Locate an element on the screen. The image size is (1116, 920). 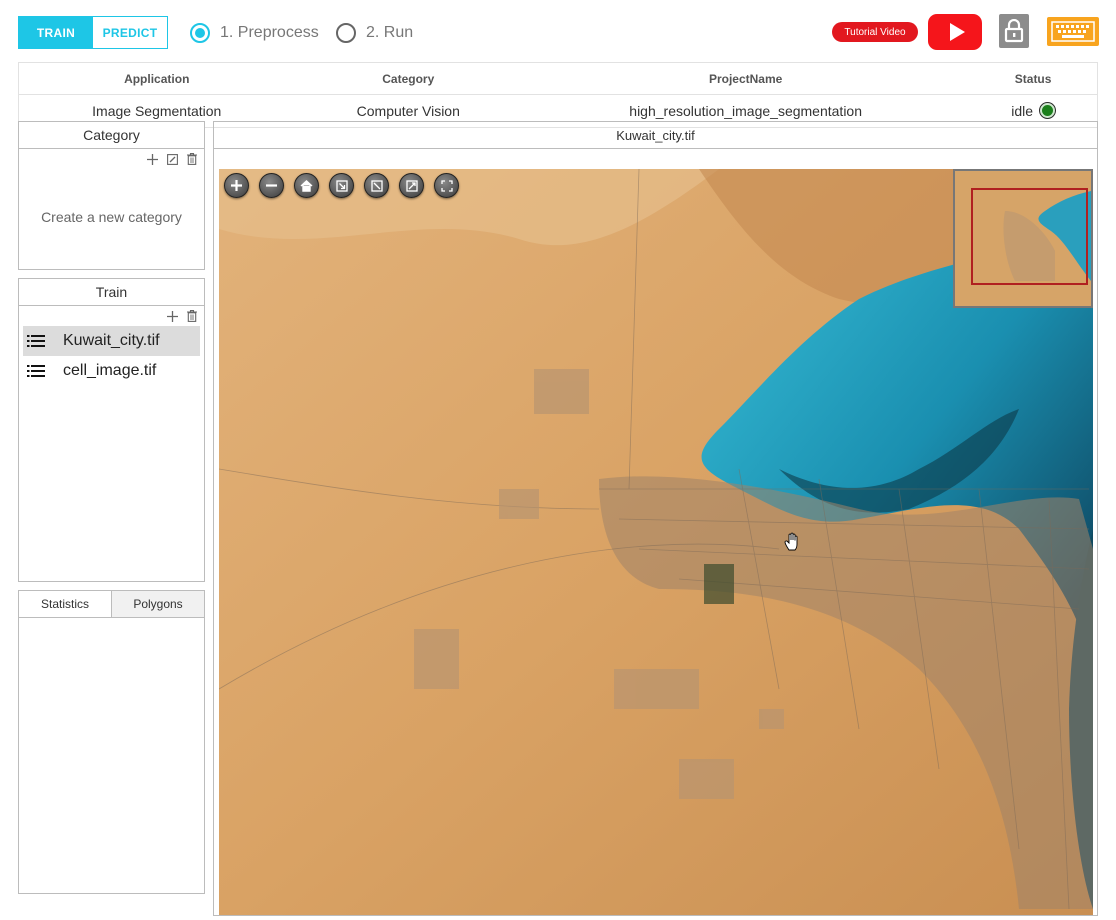
minimap-viewport-frame is located at coordinates (1029, 236).